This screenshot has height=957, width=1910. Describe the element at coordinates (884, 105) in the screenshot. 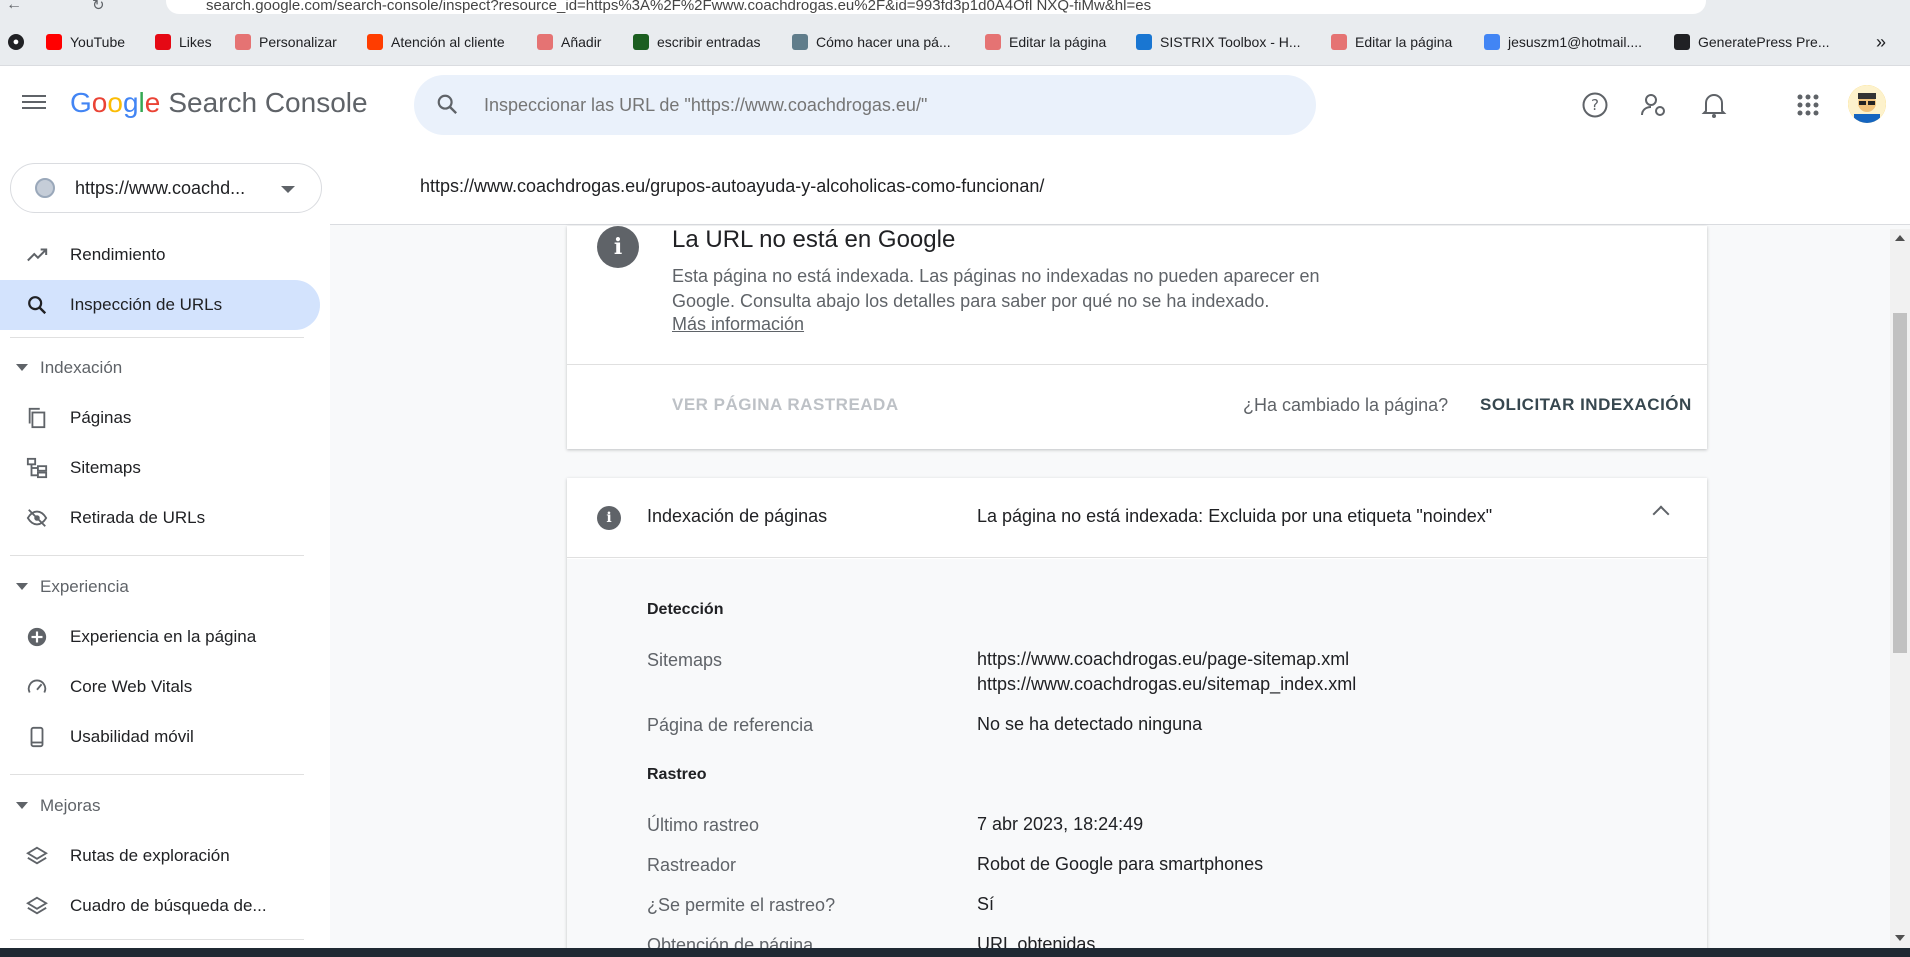

I see `search-input` at that location.